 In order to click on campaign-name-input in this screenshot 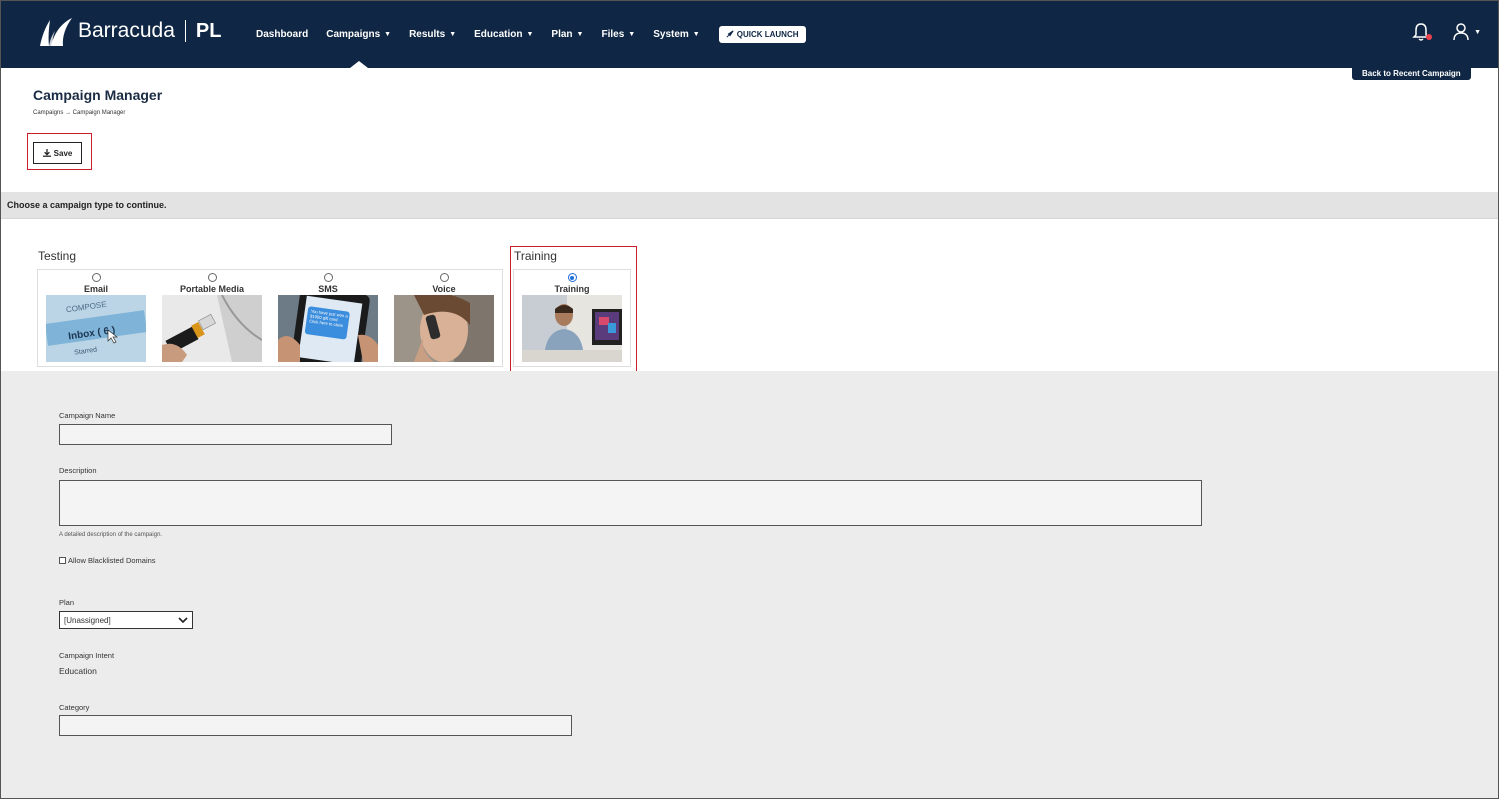, I will do `click(225, 434)`.